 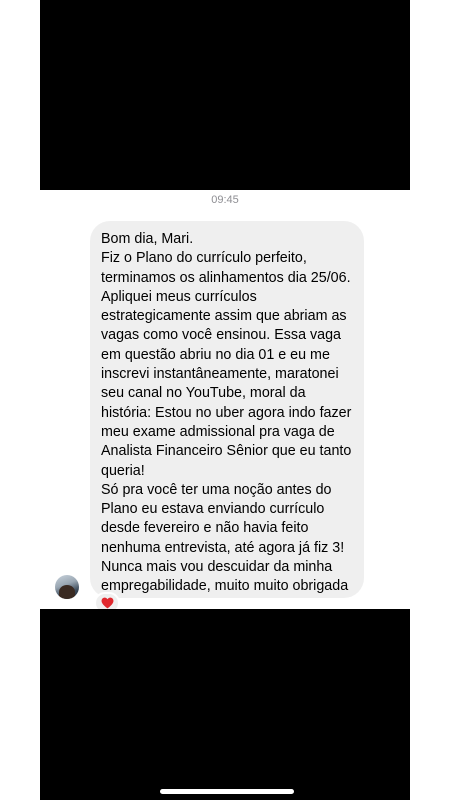 I want to click on message-timestamp: 09:45, so click(x=225, y=200).